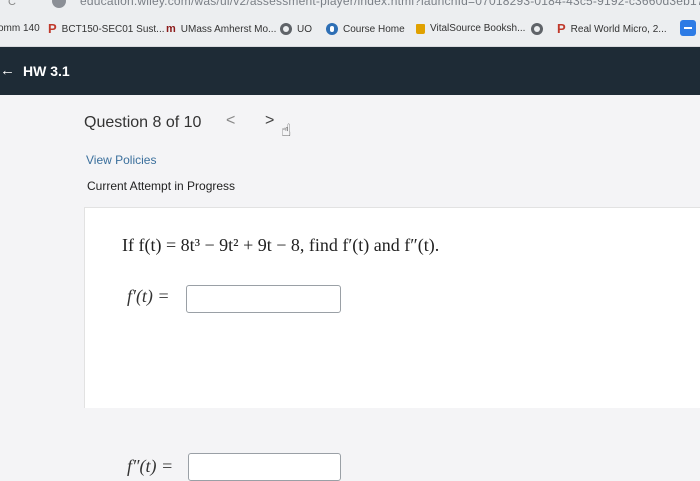  Describe the element at coordinates (263, 299) in the screenshot. I see `first-derivative-input` at that location.